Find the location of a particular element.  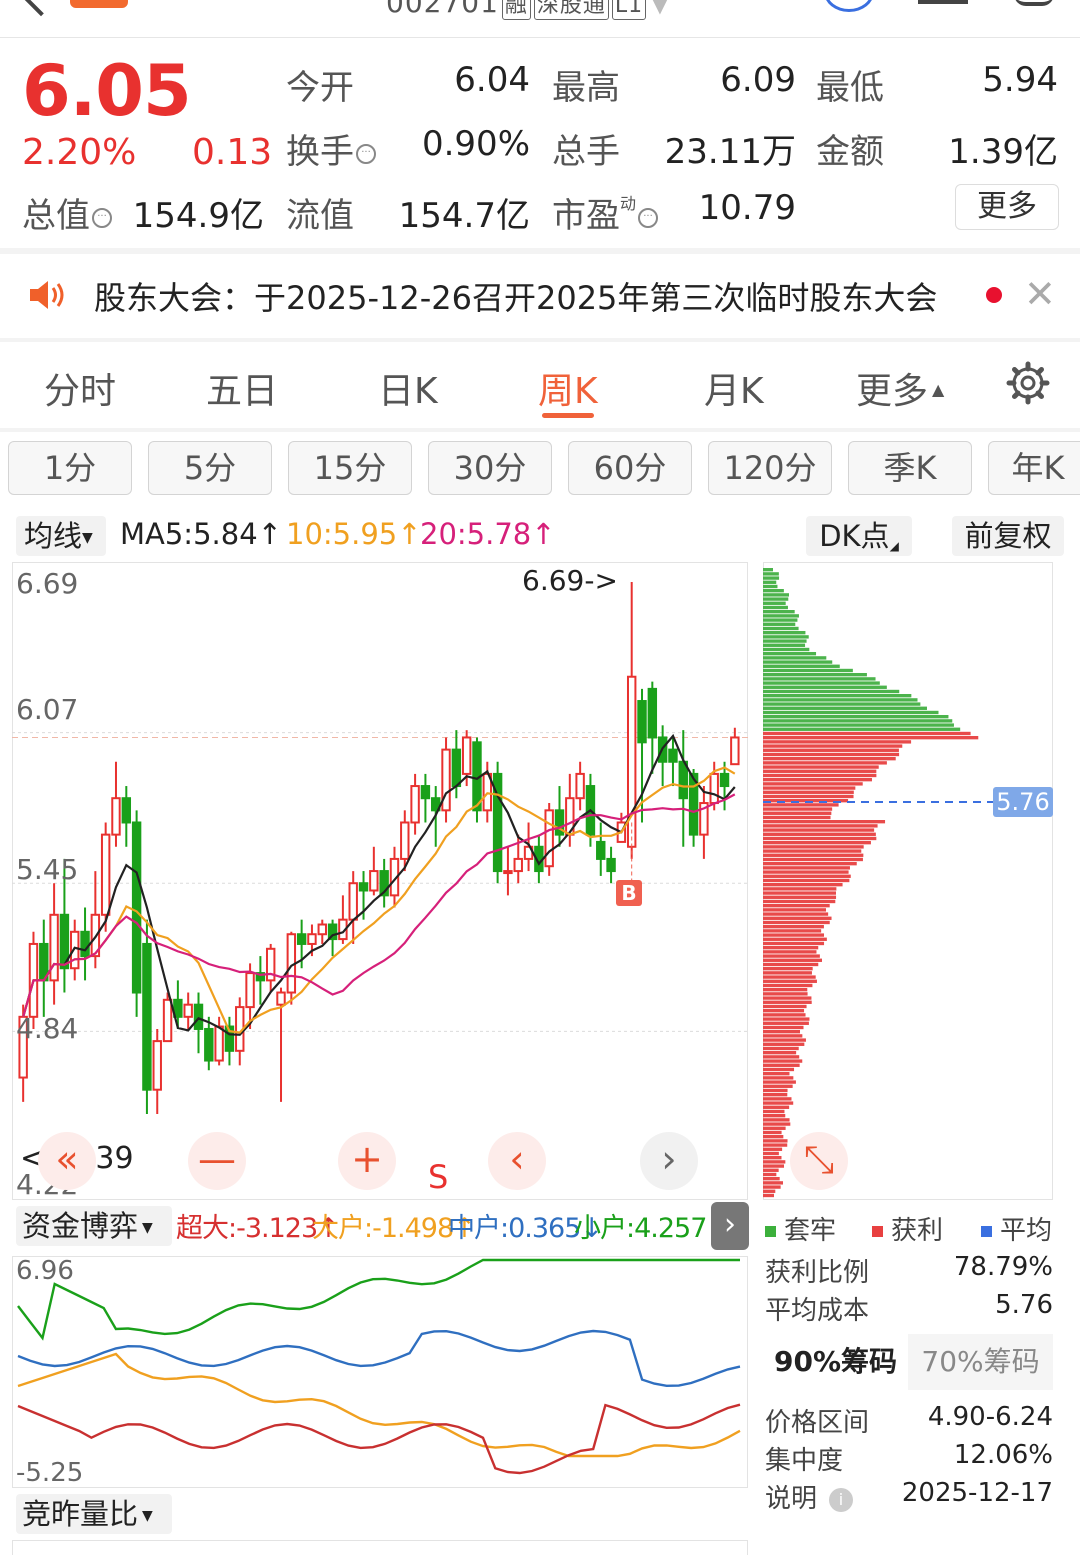

period-quarter-k: 季K is located at coordinates (910, 468).